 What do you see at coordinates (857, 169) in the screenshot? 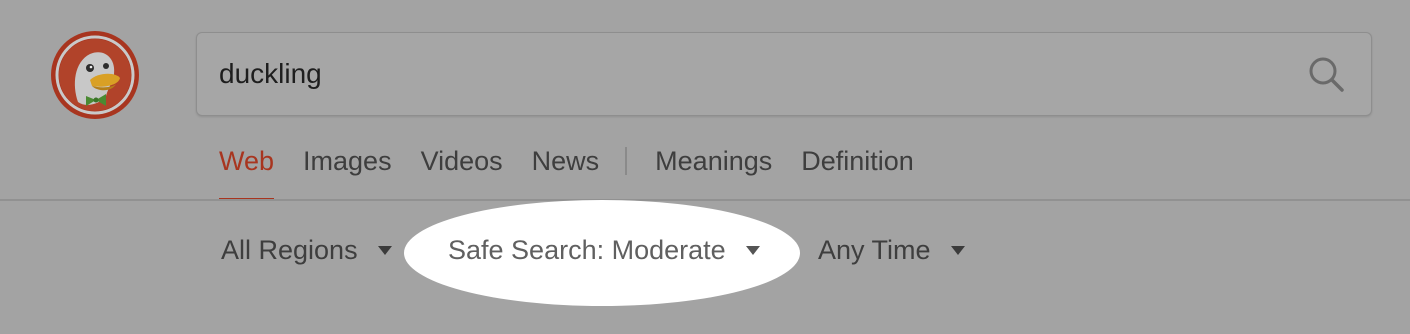
I see `tab-definition: Definition` at bounding box center [857, 169].